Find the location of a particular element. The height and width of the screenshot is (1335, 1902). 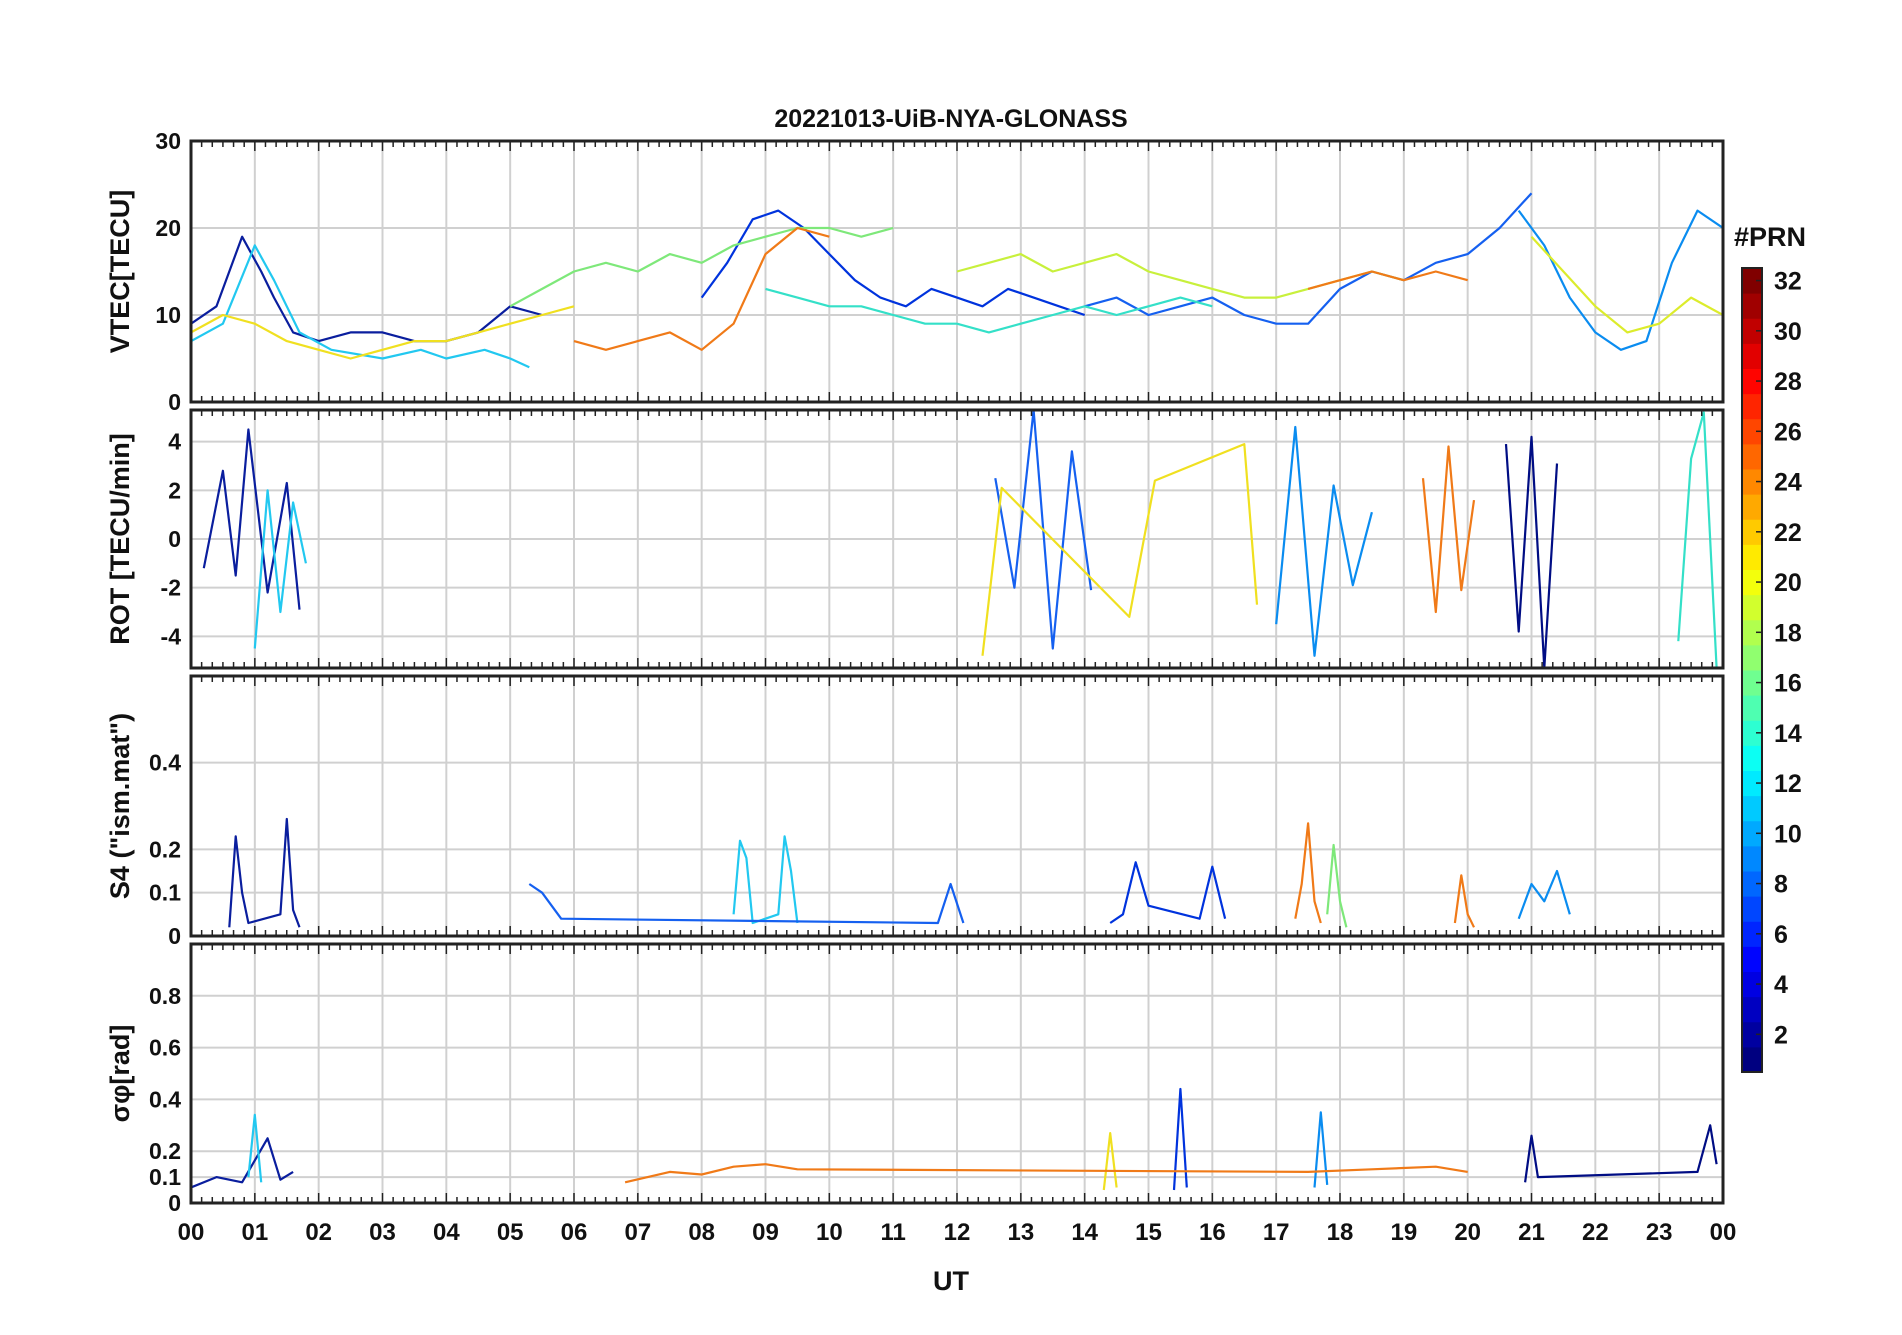

y-tick-label: -2 is located at coordinates (171, 588).